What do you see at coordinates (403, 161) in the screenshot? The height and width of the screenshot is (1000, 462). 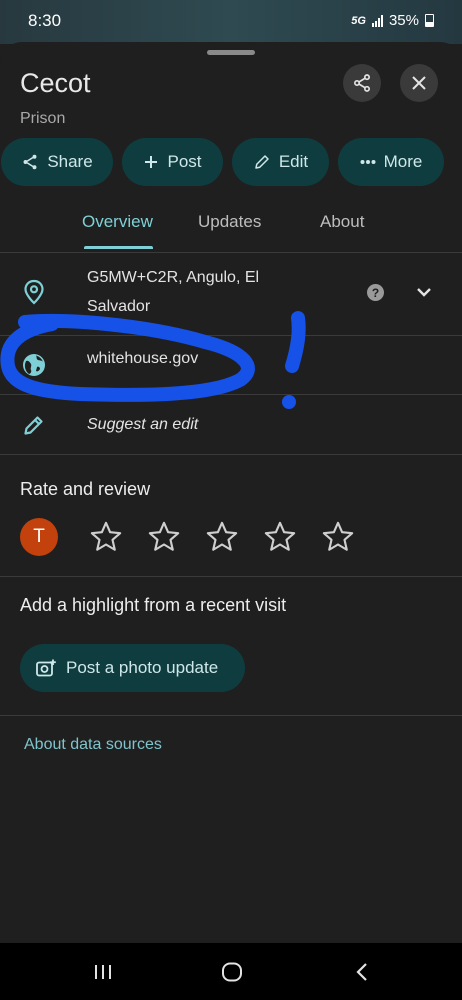 I see `more-button-label: More` at bounding box center [403, 161].